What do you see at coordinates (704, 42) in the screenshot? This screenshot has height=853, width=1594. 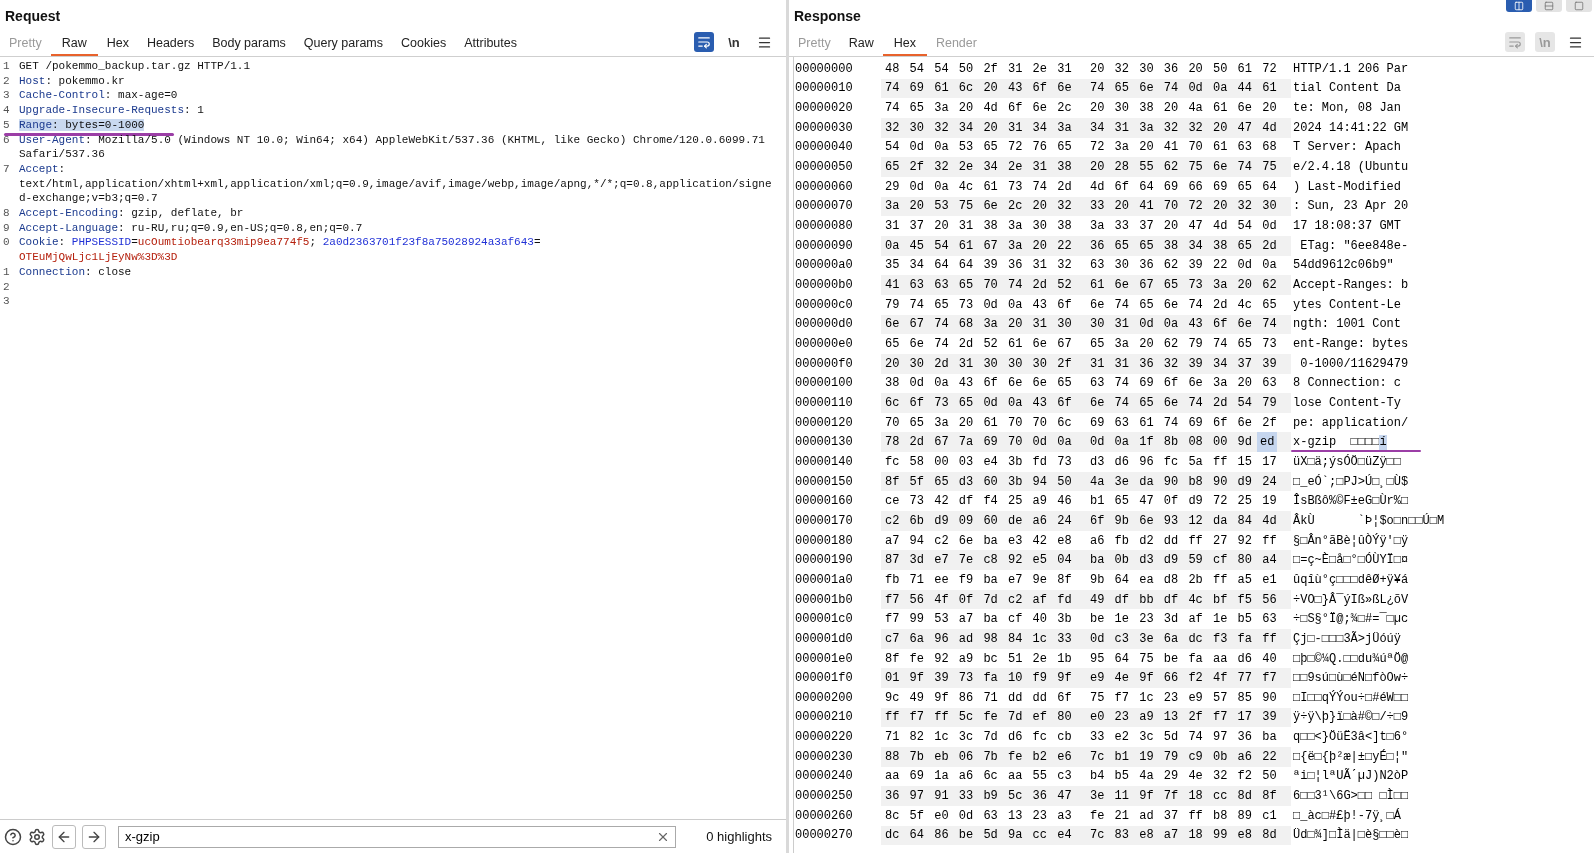 I see `wrap-button` at bounding box center [704, 42].